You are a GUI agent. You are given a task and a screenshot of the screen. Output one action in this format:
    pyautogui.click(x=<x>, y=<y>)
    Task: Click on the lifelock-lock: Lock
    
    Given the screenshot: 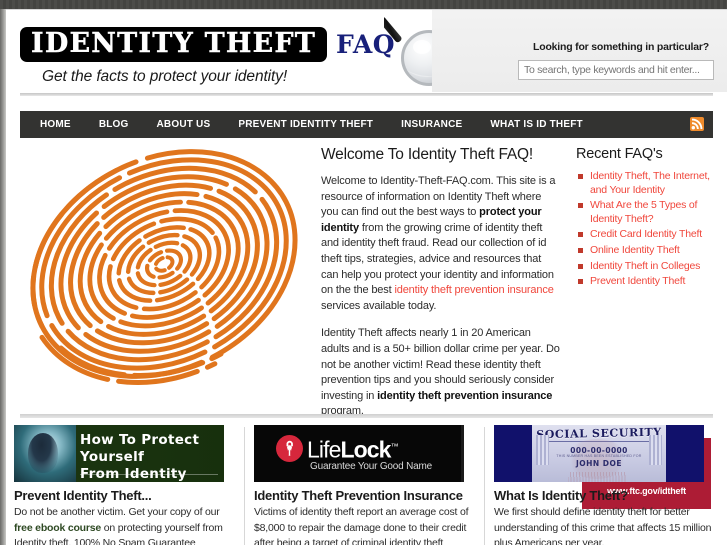 What is the action you would take?
    pyautogui.click(x=365, y=449)
    